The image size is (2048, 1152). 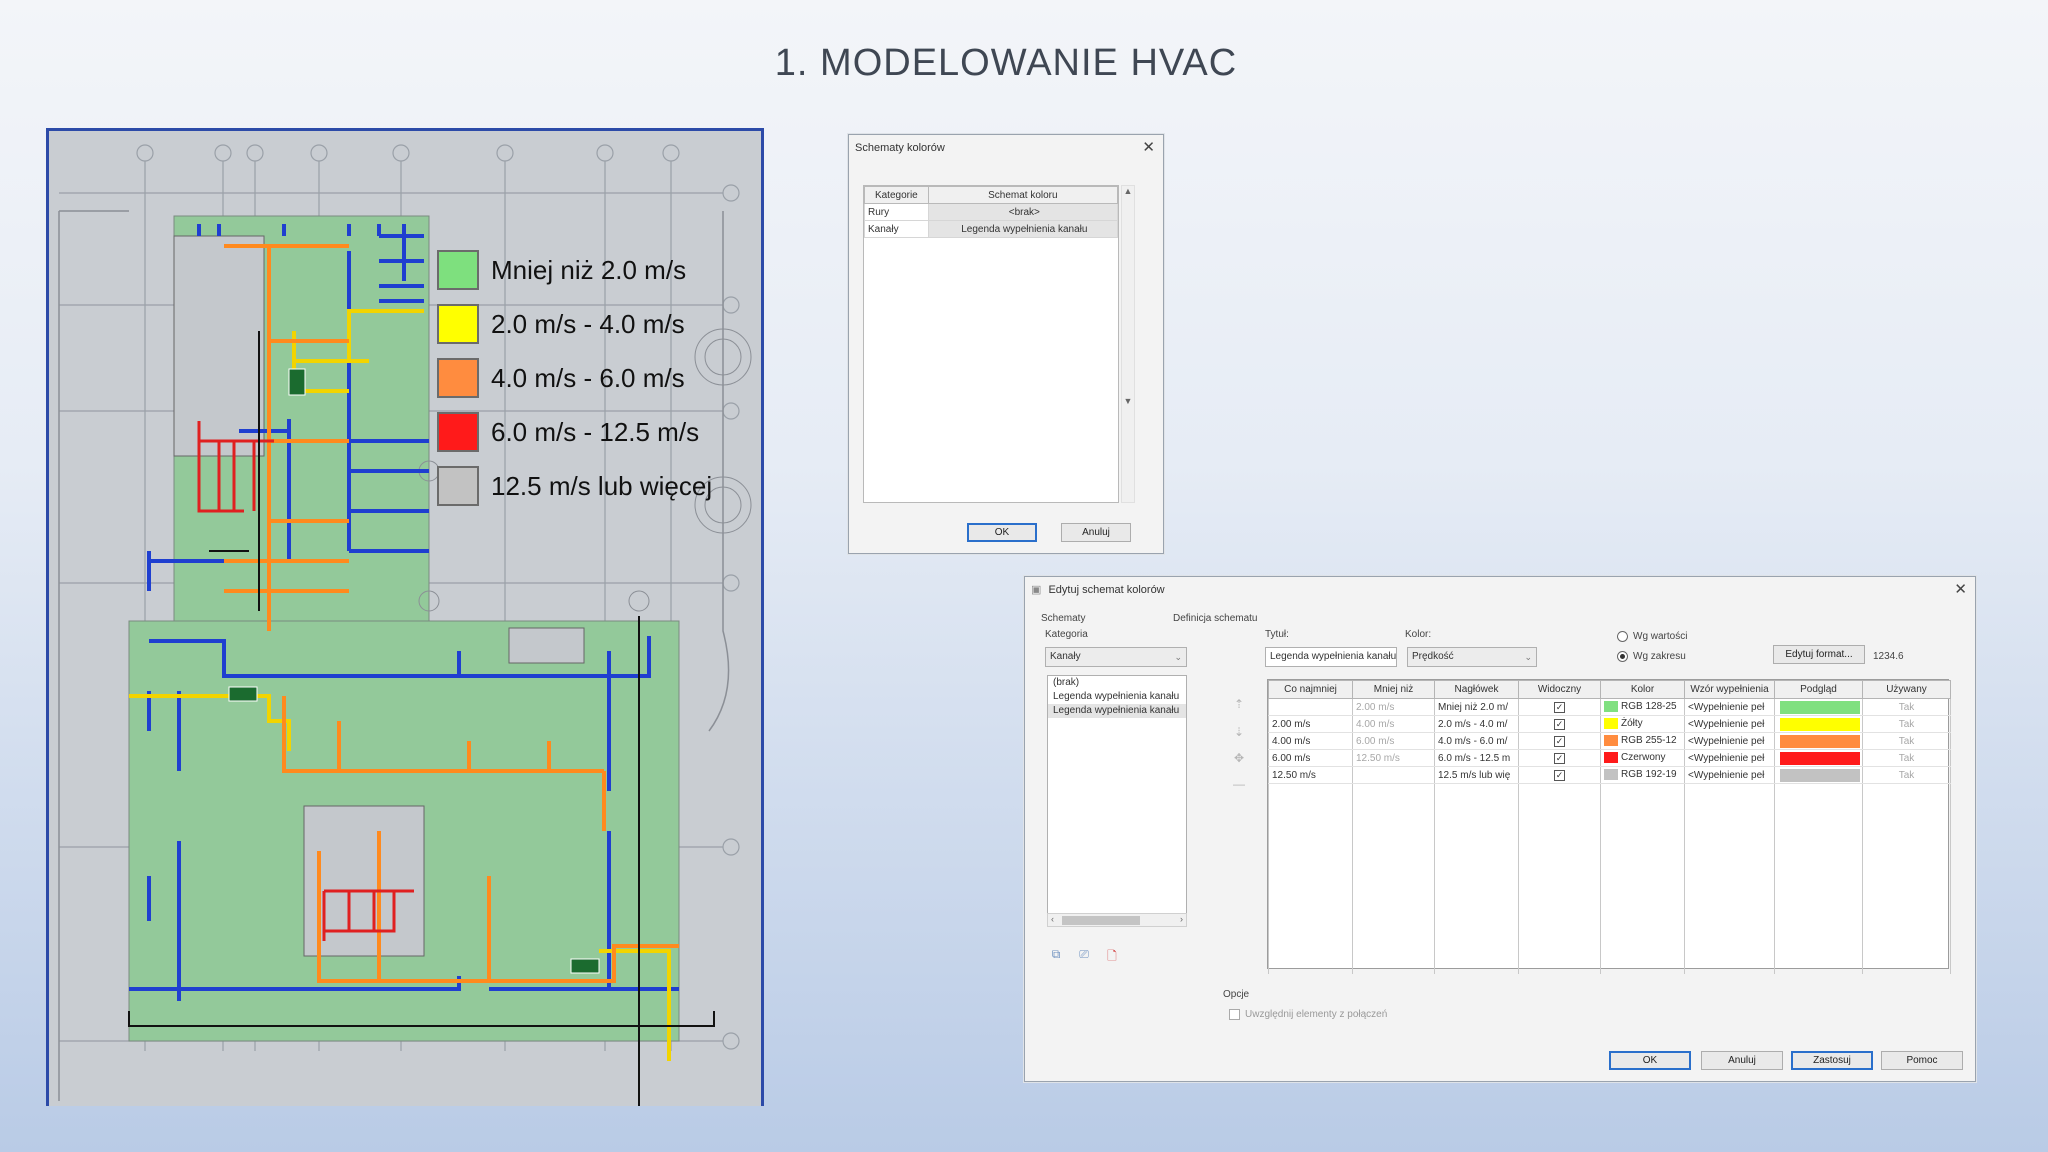 What do you see at coordinates (1006, 148) in the screenshot?
I see `dialog-title-bar: Schematy kolorów ✕` at bounding box center [1006, 148].